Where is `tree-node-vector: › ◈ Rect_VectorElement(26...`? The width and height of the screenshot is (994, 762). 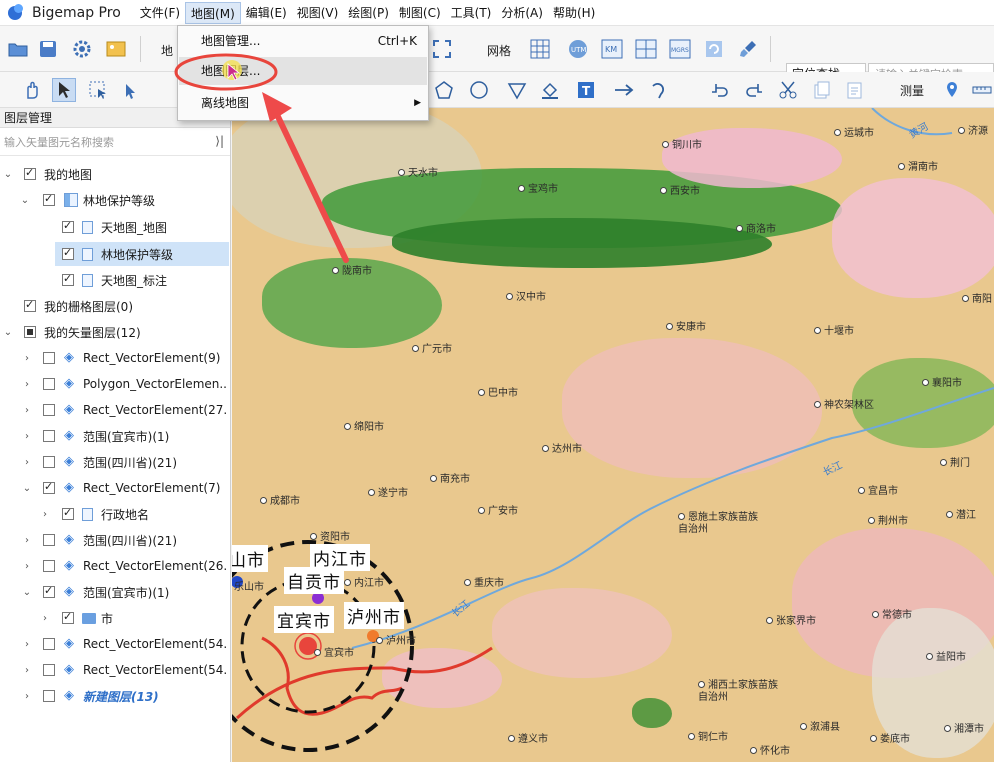 tree-node-vector: › ◈ Rect_VectorElement(26... is located at coordinates (115, 566).